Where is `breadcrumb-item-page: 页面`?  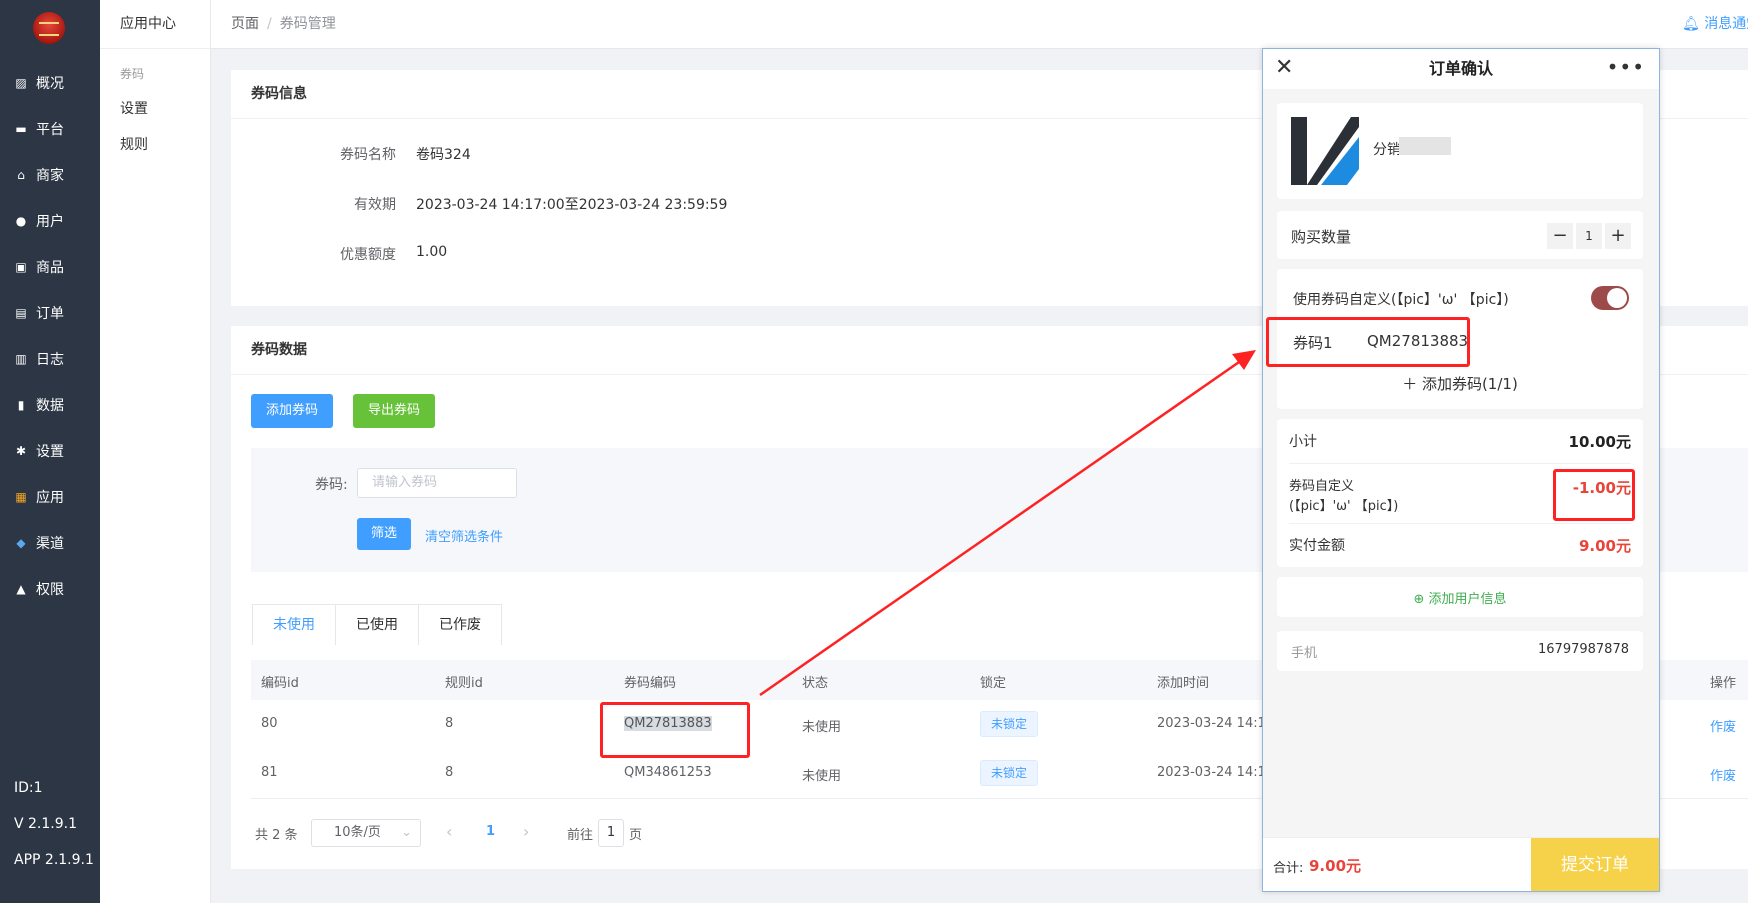 breadcrumb-item-page: 页面 is located at coordinates (245, 24).